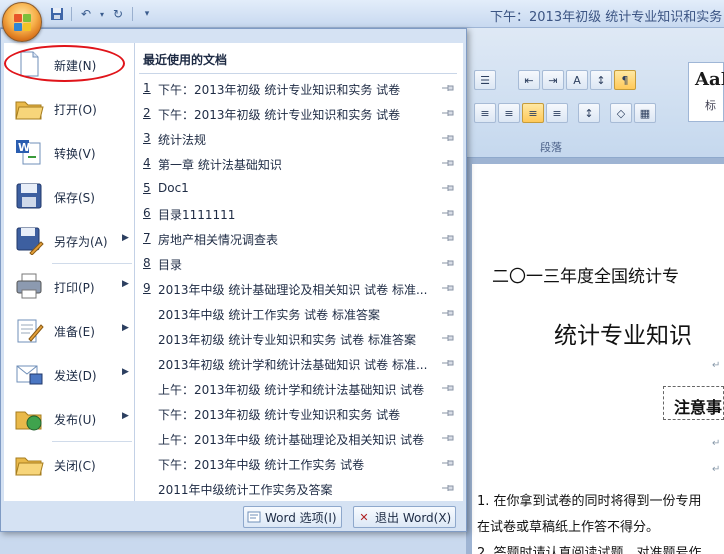 This screenshot has width=724, height=554. I want to click on menu-item-save-as: 另存为(A) ▶, so click(69, 240).